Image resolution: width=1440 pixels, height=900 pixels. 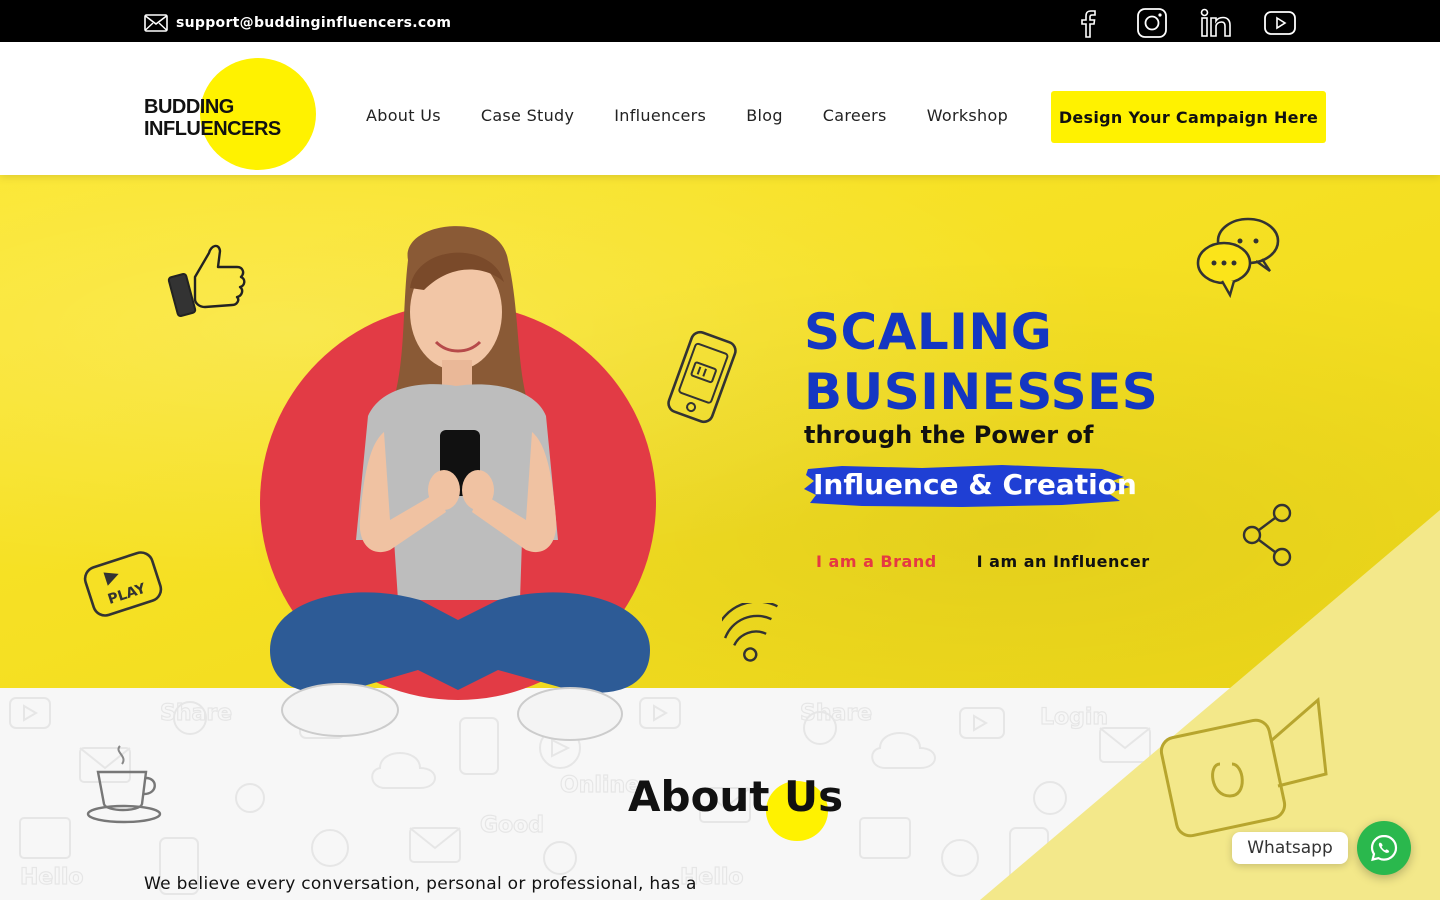 I want to click on thumbs-up-icon, so click(x=206, y=280).